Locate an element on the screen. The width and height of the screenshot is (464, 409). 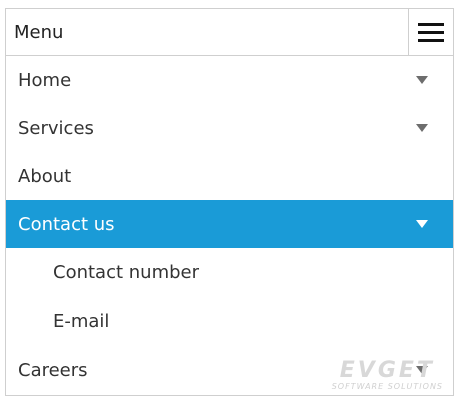
menu-item-contact-us: Contact us is located at coordinates (229, 224).